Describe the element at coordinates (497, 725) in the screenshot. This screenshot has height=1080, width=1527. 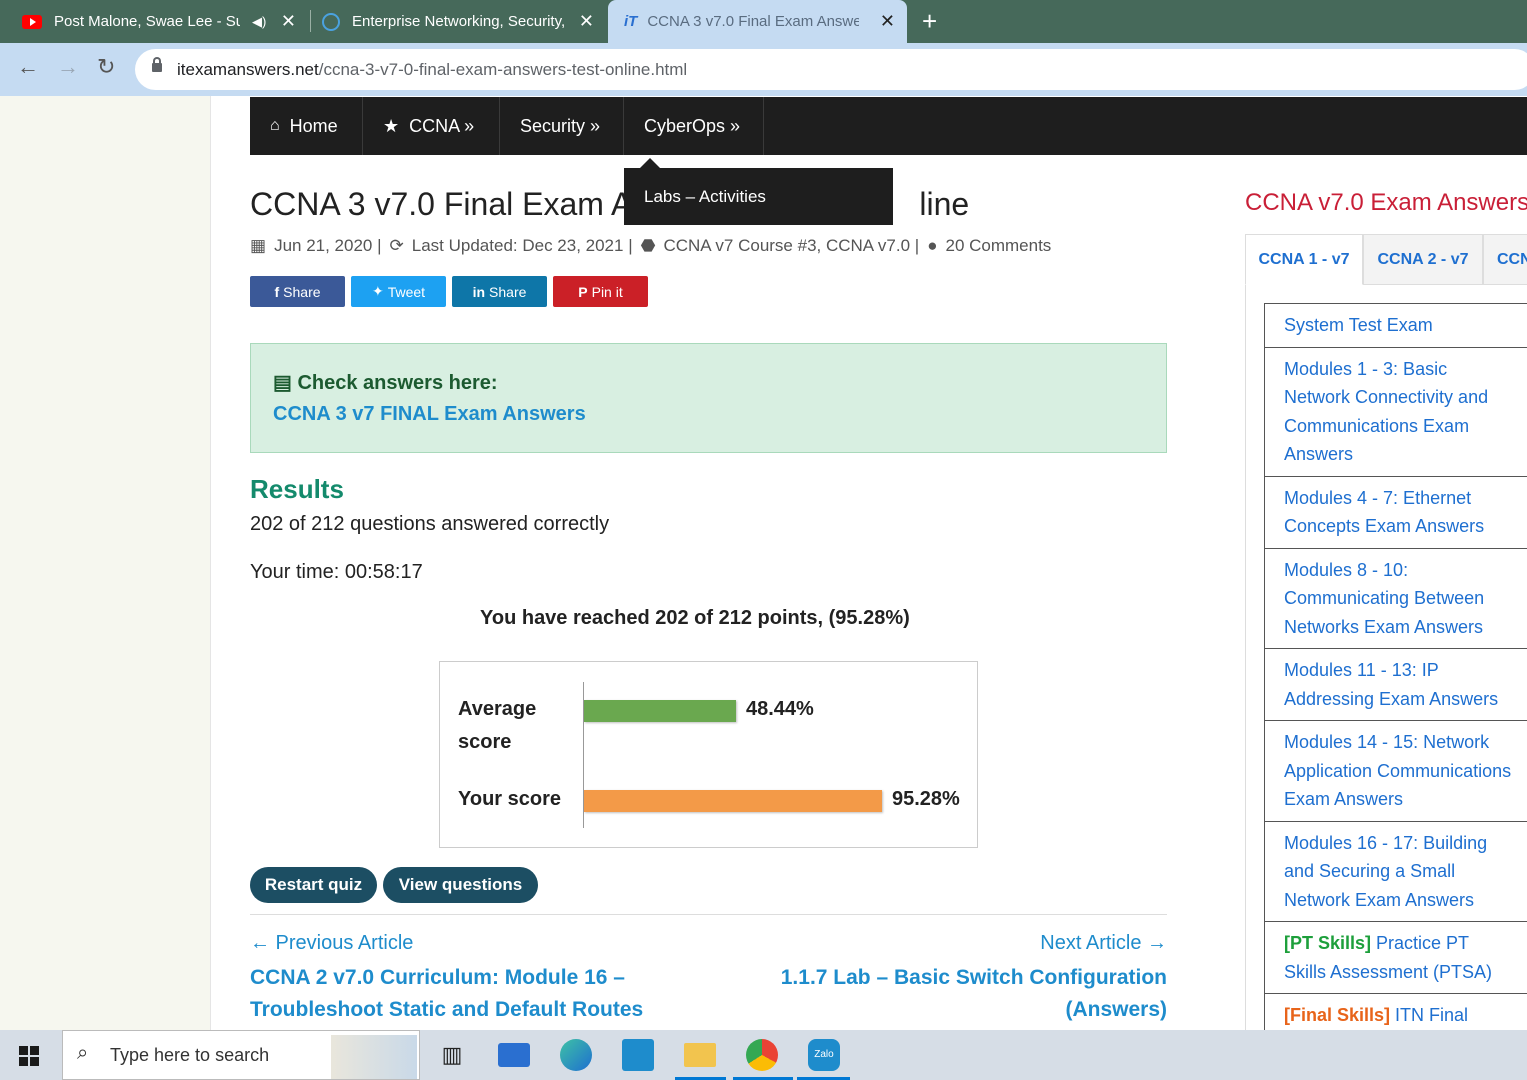
I see `chart-category-label: Average score` at that location.